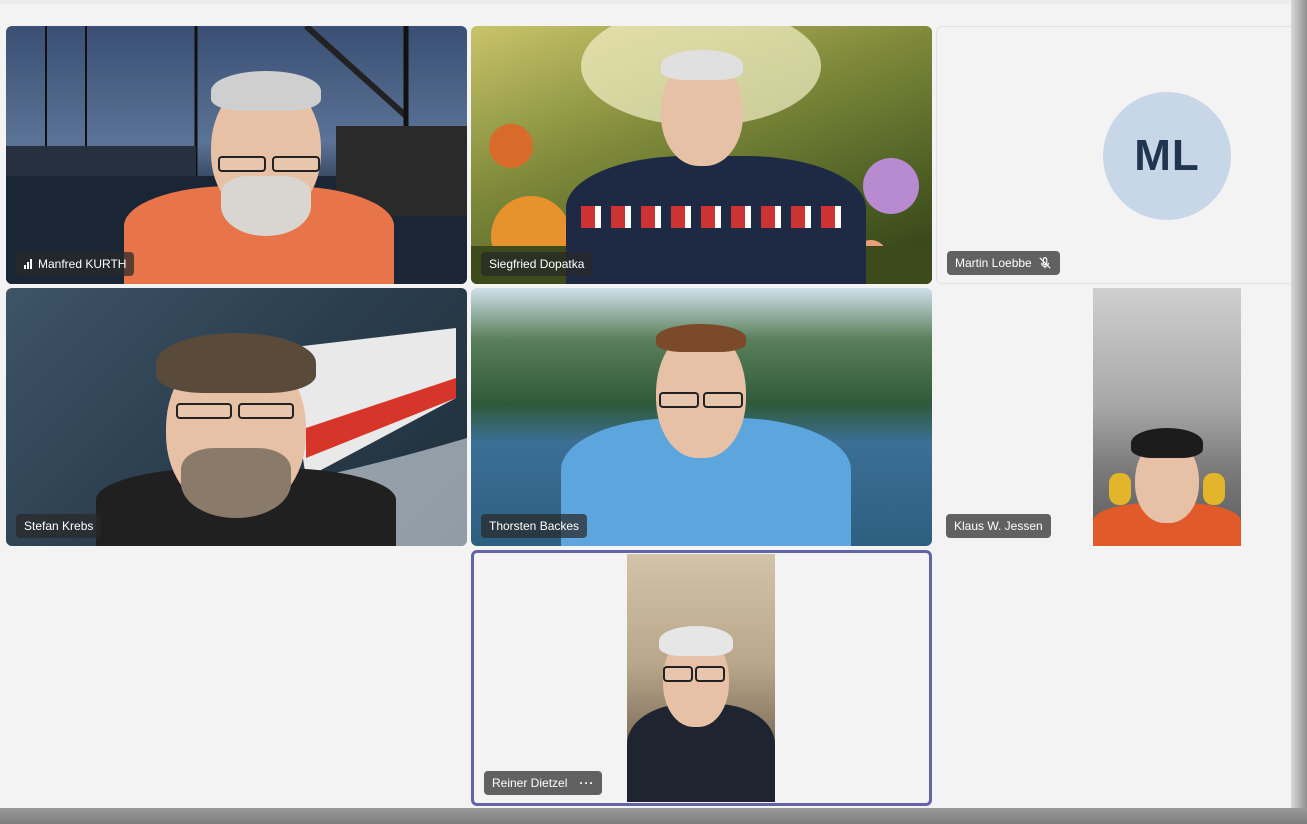 The image size is (1307, 824). What do you see at coordinates (236, 417) in the screenshot?
I see `video-tile-stefan-krebs: Stefan Krebs` at bounding box center [236, 417].